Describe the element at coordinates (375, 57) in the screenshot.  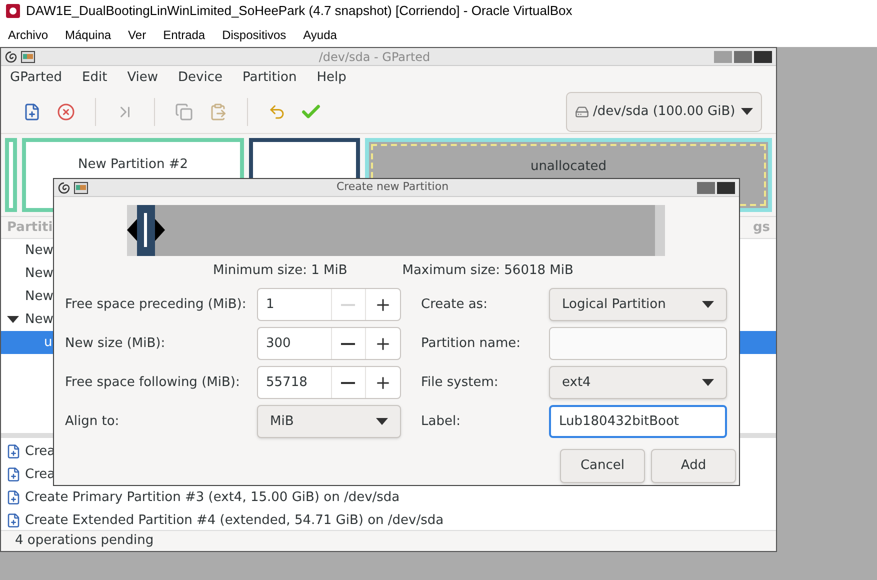
I see `window-title: /dev/sda - GParted` at that location.